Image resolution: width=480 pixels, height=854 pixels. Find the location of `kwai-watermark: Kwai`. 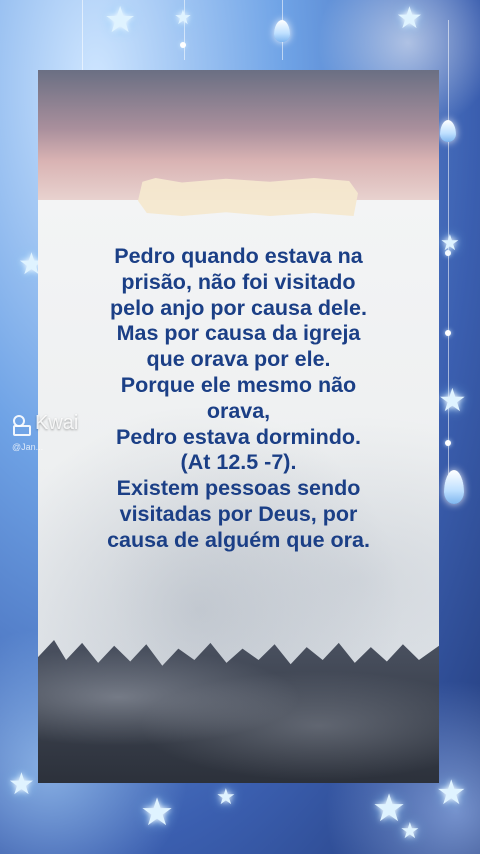

kwai-watermark: Kwai is located at coordinates (45, 424).